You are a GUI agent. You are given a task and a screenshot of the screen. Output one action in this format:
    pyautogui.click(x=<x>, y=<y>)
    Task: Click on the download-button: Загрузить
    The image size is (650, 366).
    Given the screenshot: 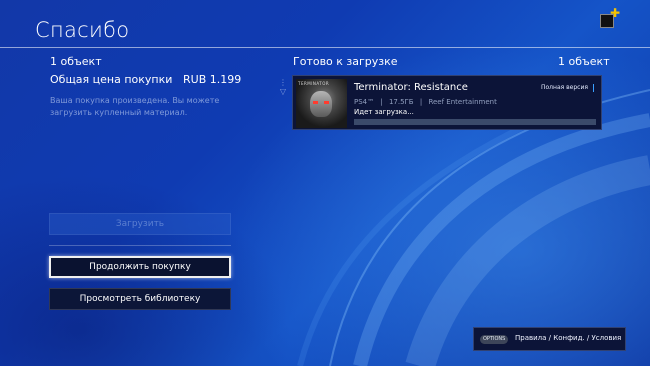 What is the action you would take?
    pyautogui.click(x=140, y=224)
    